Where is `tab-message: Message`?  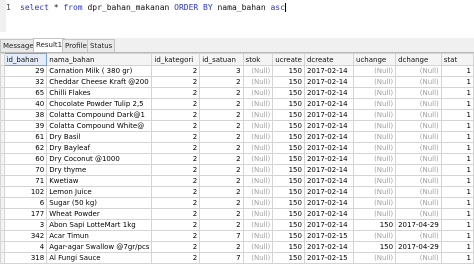
tab-message: Message is located at coordinates (18, 45).